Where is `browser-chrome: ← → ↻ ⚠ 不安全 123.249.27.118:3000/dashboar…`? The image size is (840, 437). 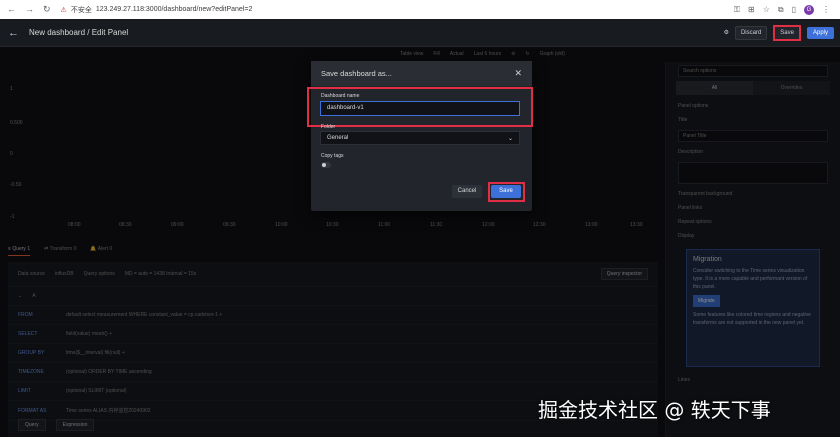
browser-chrome: ← → ↻ ⚠ 不安全 123.249.27.118:3000/dashboar… is located at coordinates (420, 9).